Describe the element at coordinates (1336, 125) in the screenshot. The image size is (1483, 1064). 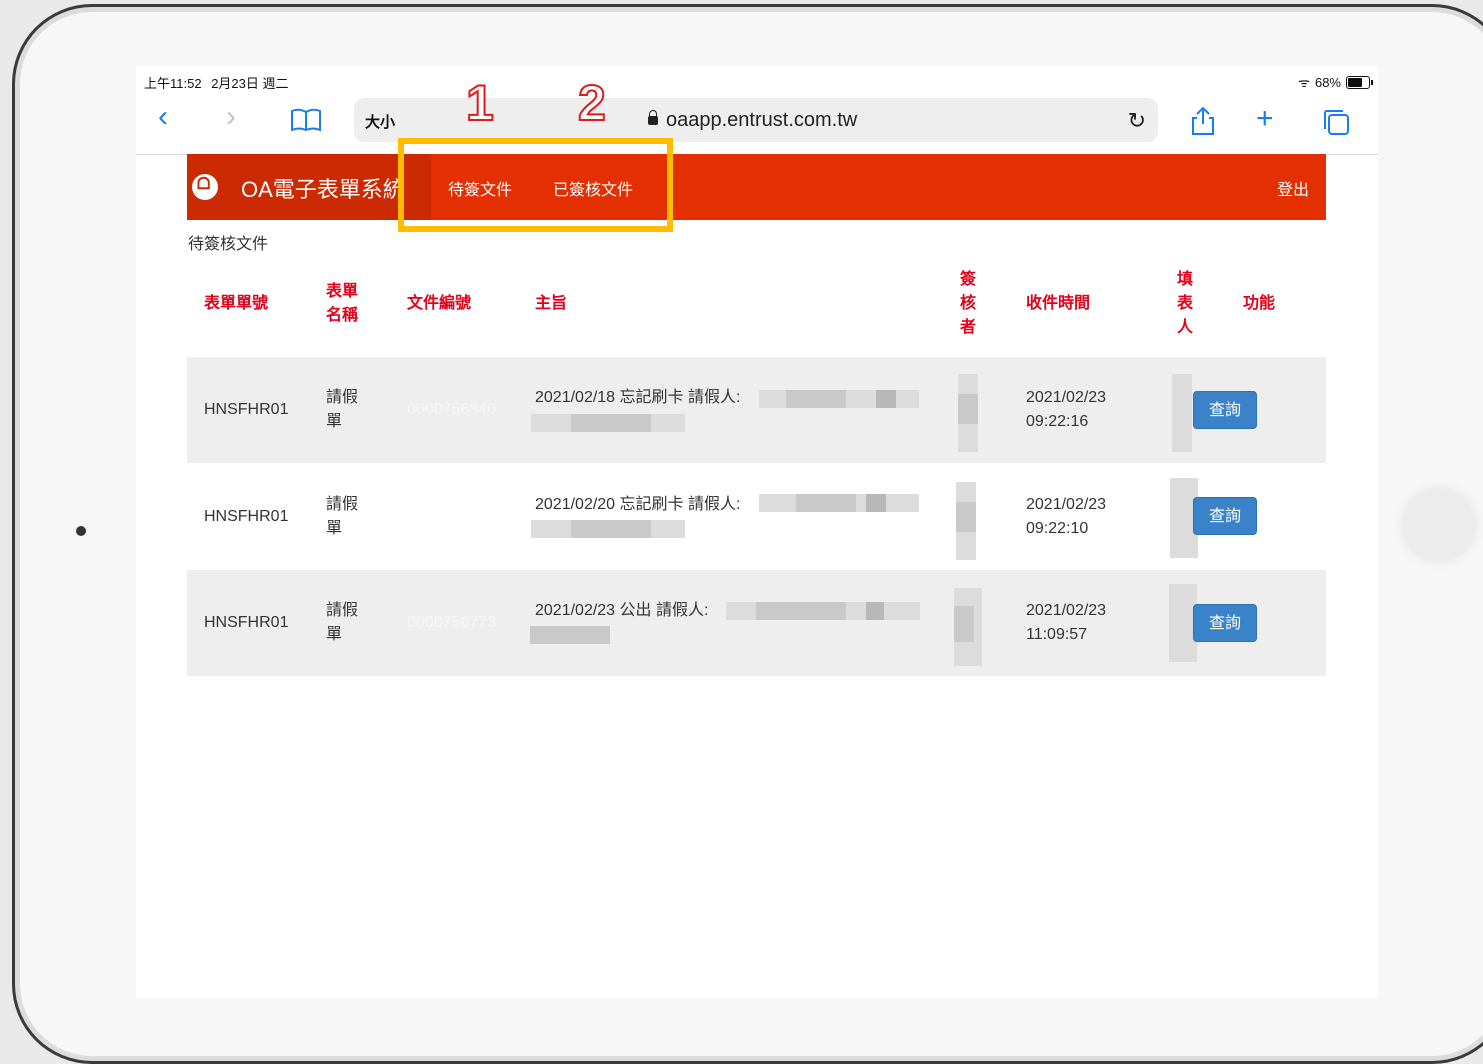
I see `tabs-icon` at that location.